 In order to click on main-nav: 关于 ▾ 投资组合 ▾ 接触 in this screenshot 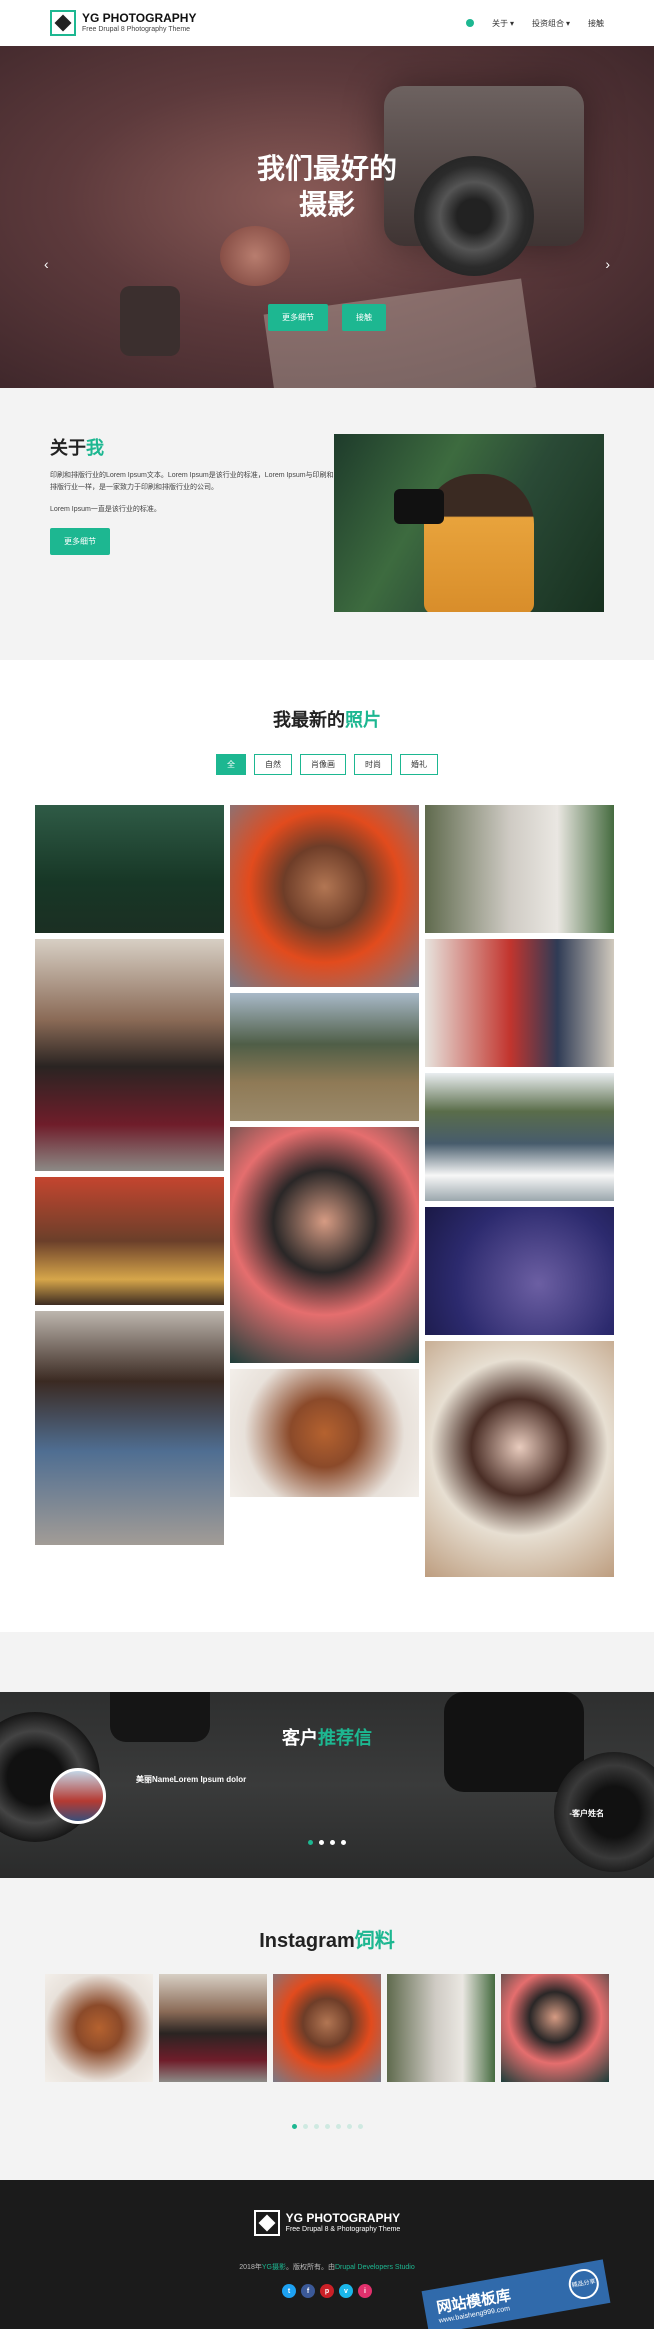, I will do `click(534, 23)`.